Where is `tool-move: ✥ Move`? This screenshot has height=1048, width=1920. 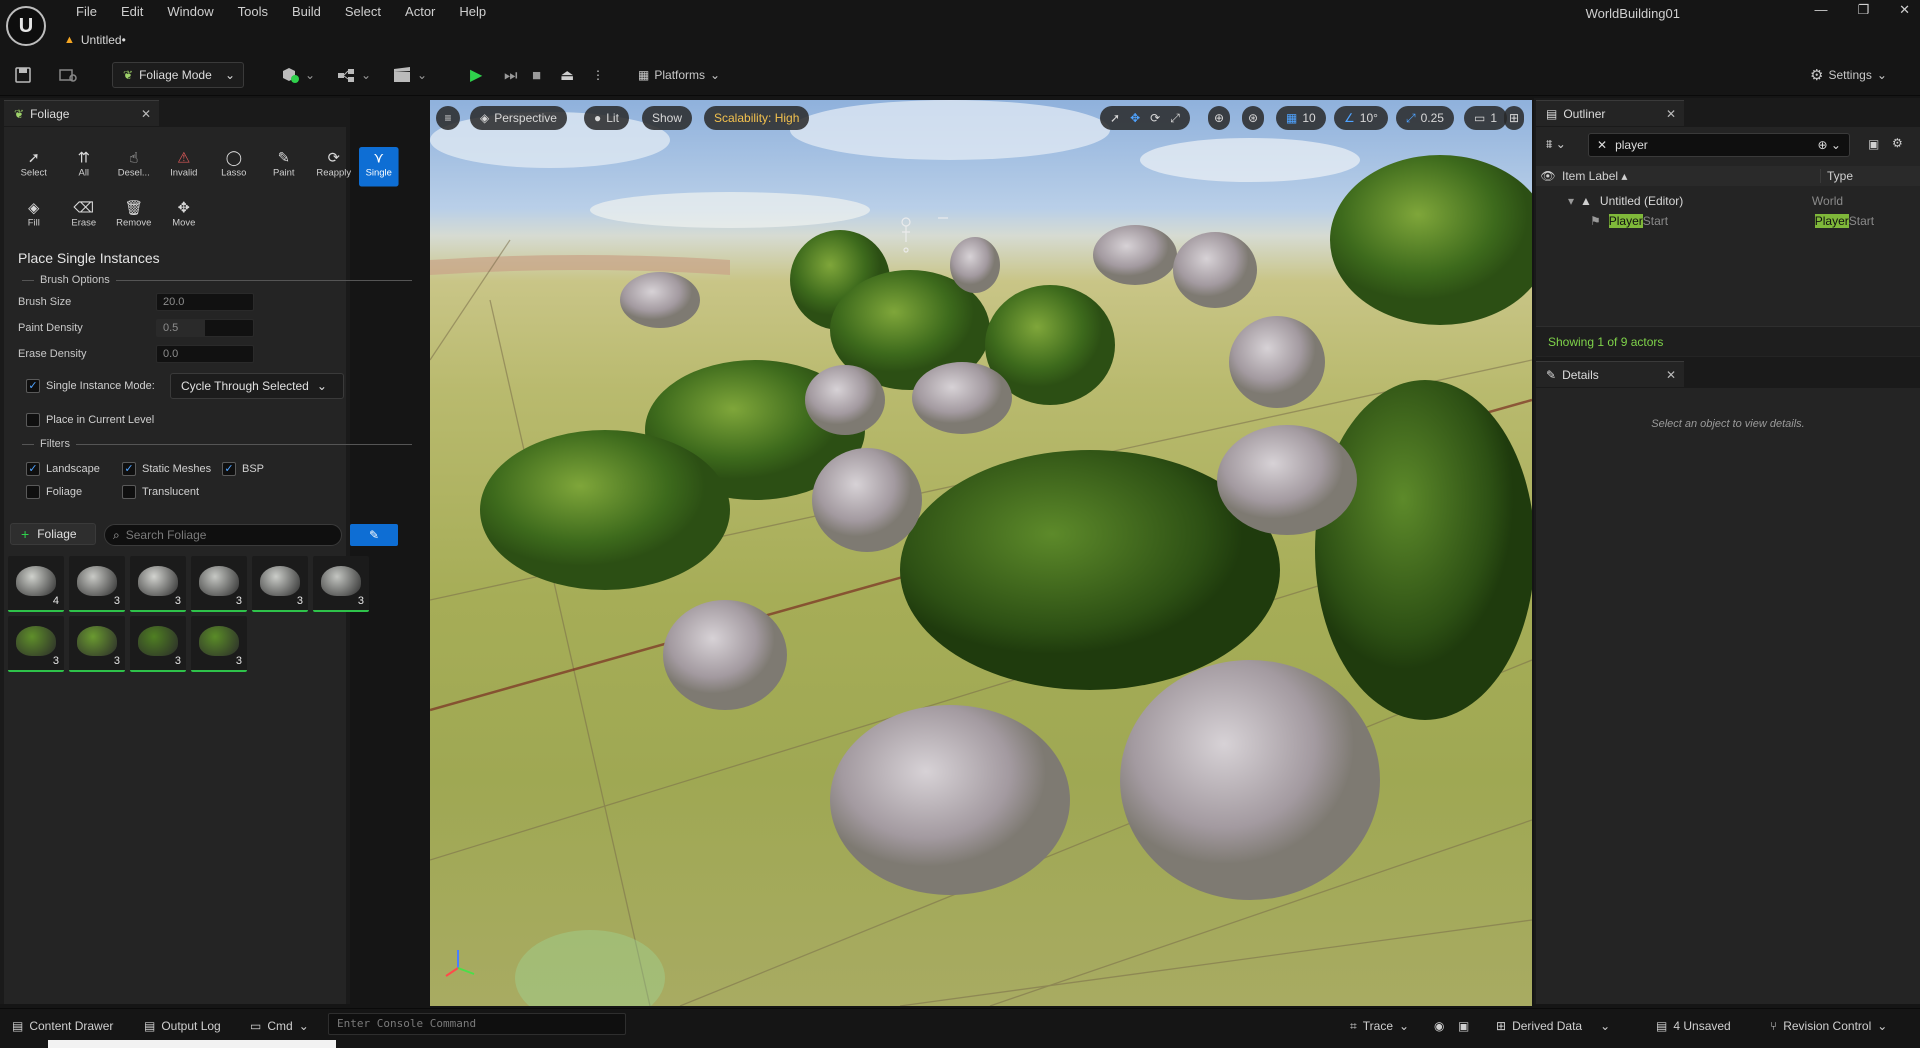
tool-move: ✥ Move is located at coordinates (184, 217).